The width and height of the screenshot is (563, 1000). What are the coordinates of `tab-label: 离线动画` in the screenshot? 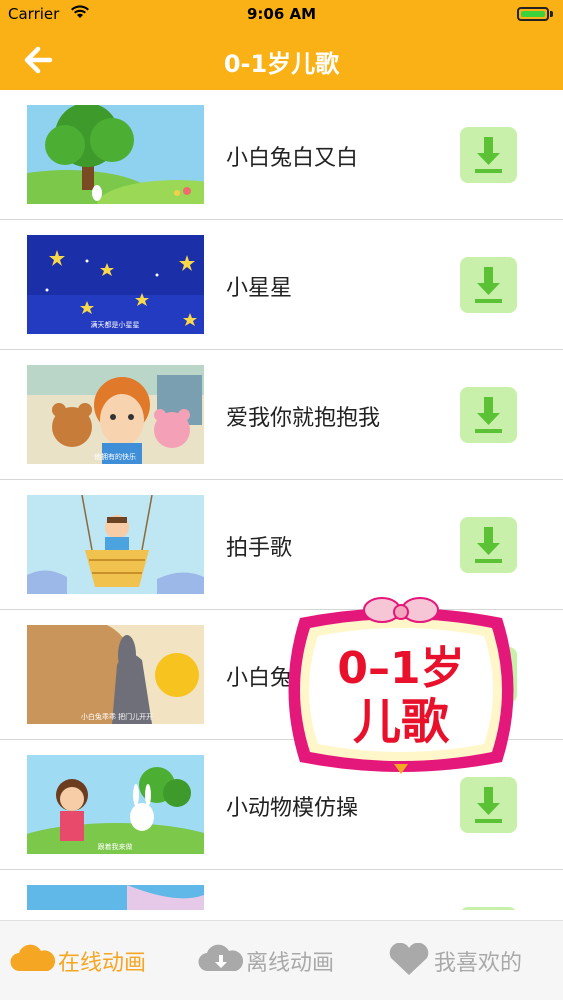 It's located at (290, 963).